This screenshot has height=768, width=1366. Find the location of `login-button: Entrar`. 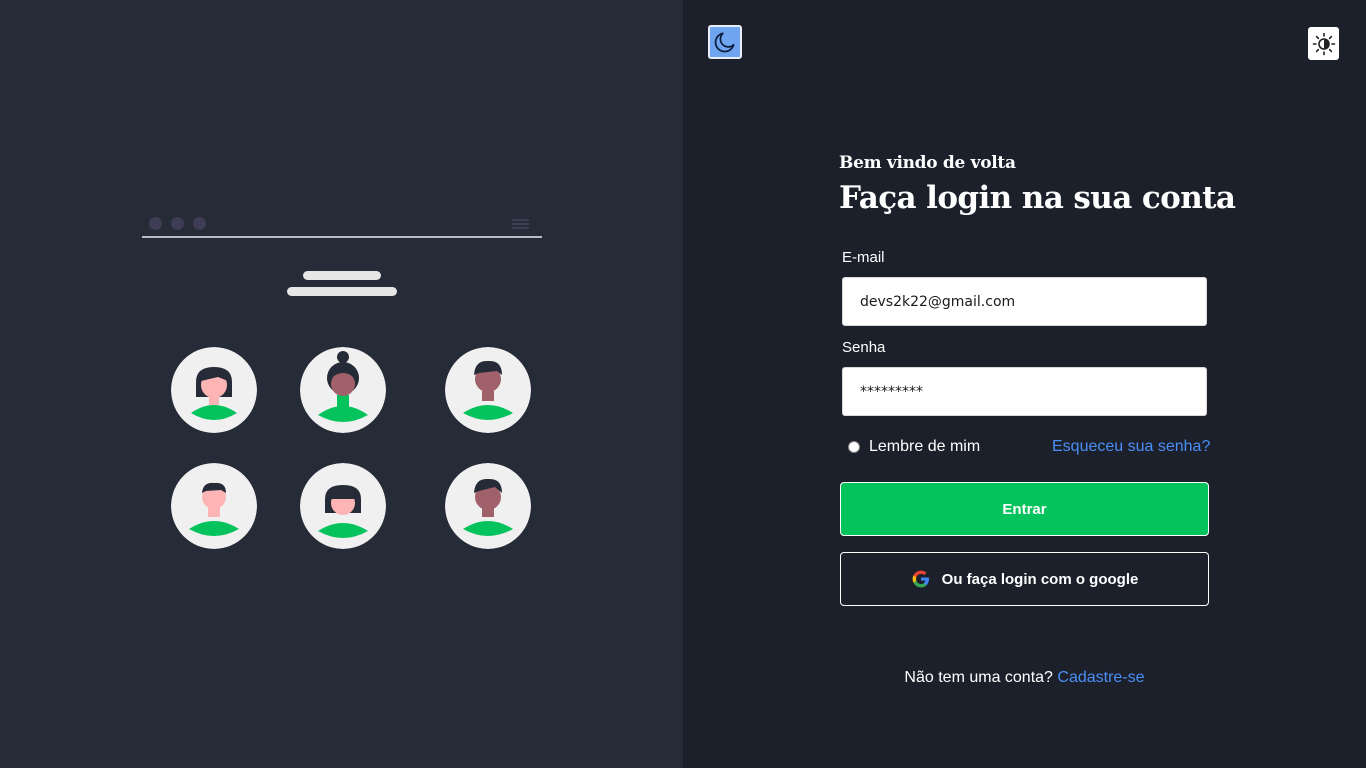

login-button: Entrar is located at coordinates (1024, 509).